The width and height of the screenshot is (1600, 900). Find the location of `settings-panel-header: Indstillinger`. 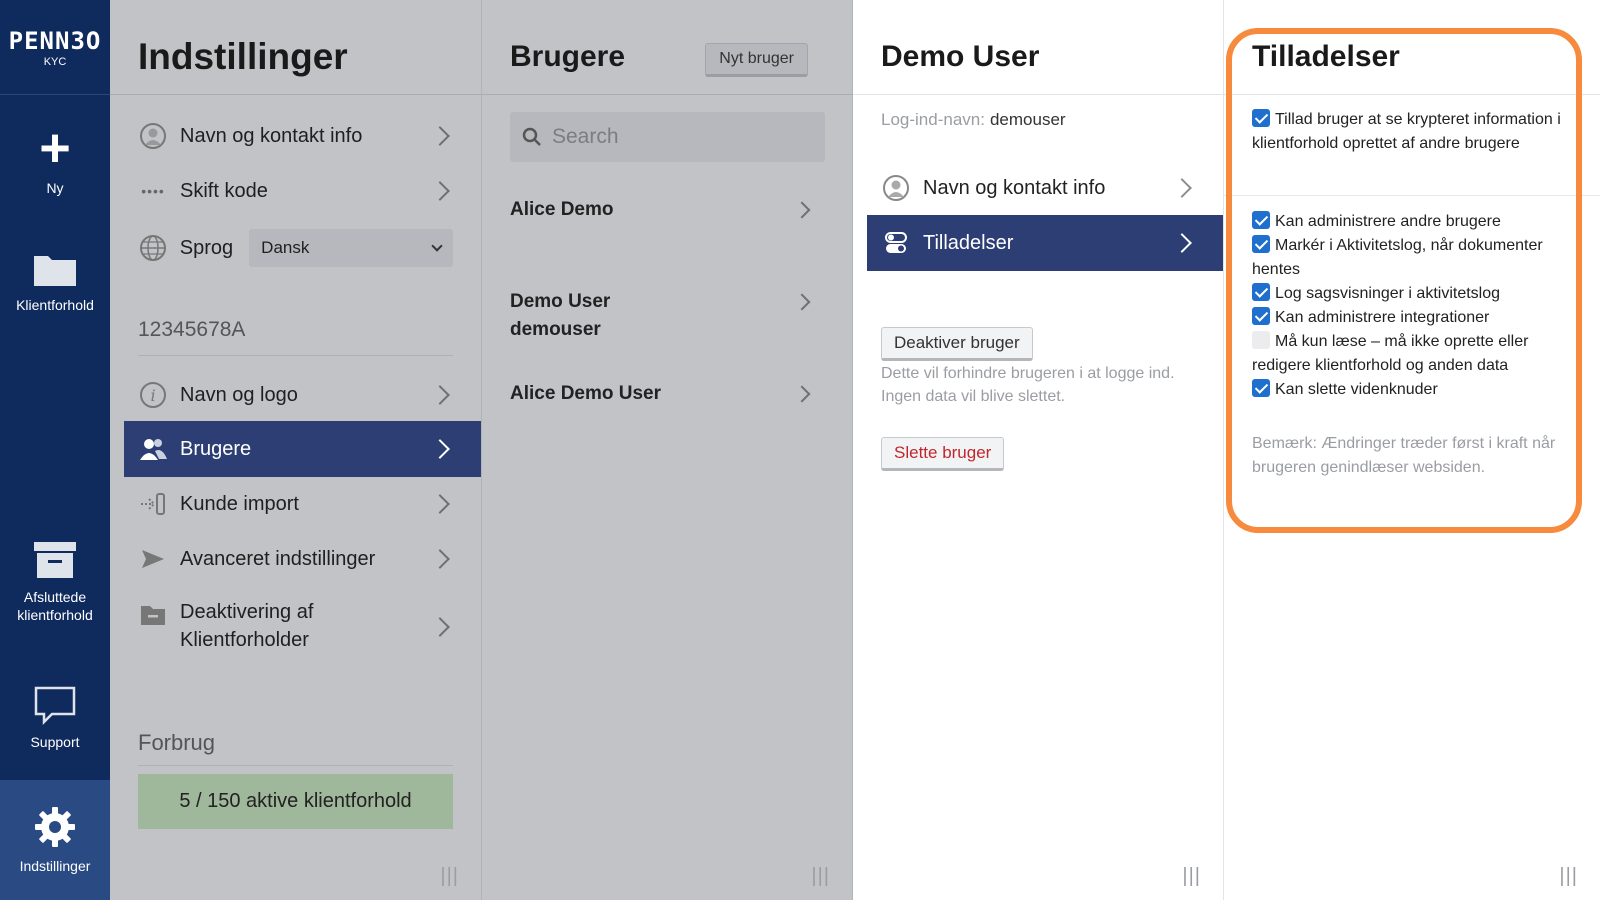

settings-panel-header: Indstillinger is located at coordinates (295, 47).